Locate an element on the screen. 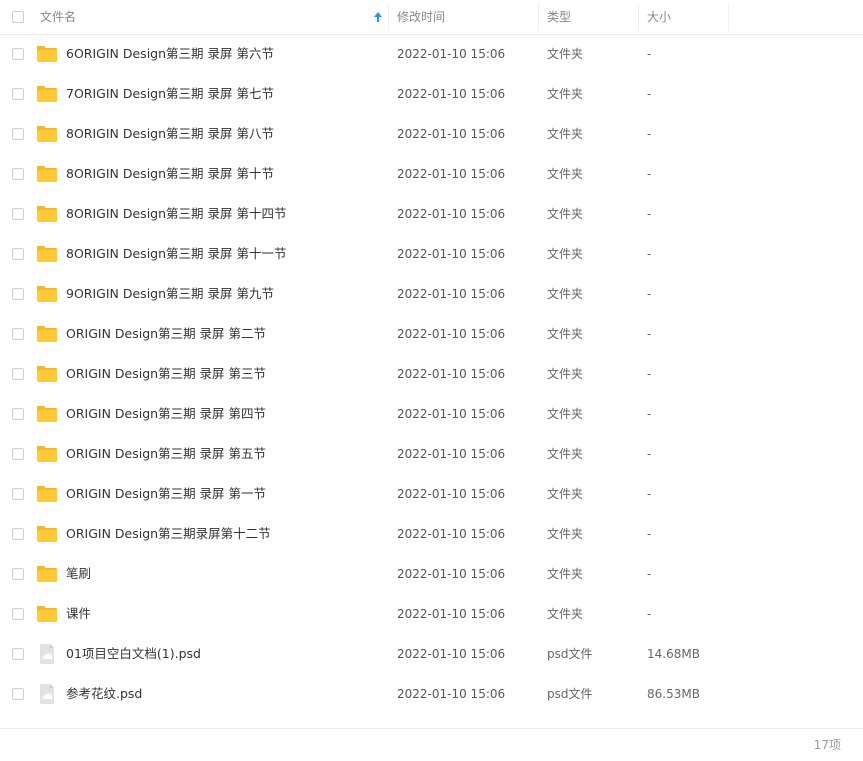  file-name: 8ORIGIN Design第三期 录屏 第十一节 is located at coordinates (176, 254).